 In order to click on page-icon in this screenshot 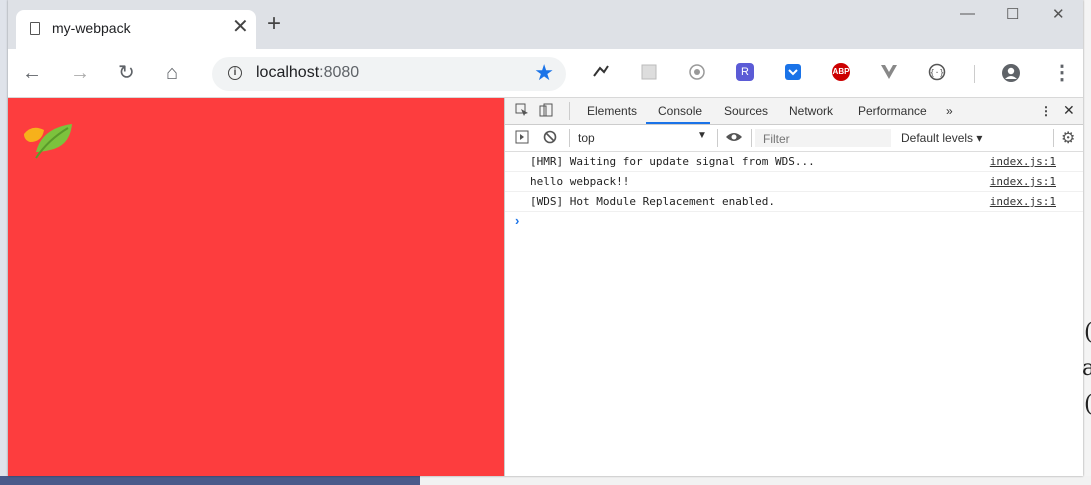, I will do `click(35, 28)`.